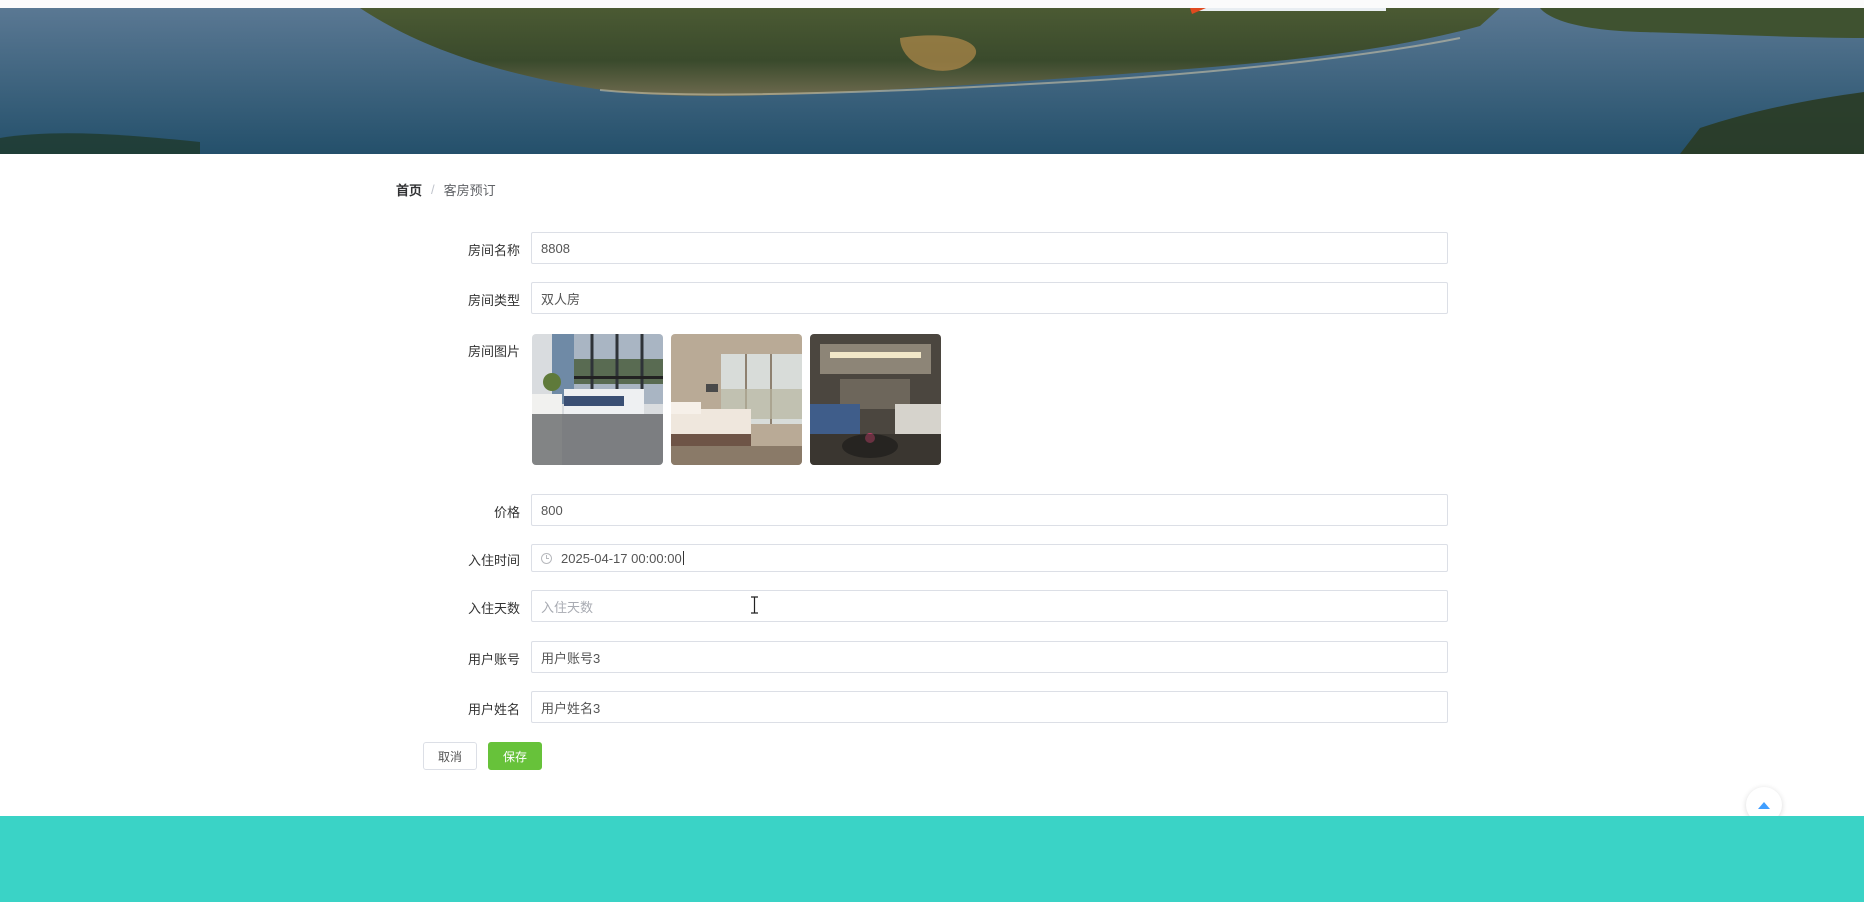 This screenshot has width=1864, height=902. I want to click on form-row-room-type: 房间类型 双人房, so click(935, 299).